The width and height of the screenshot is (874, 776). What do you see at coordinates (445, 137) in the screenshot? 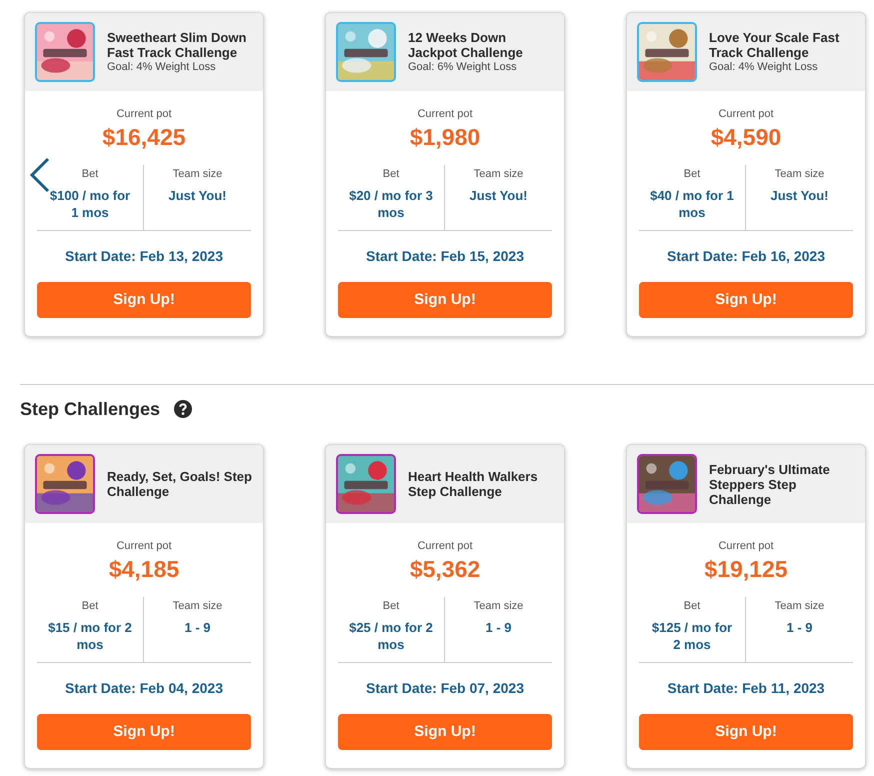
I see `pot-amount: $1,980` at bounding box center [445, 137].